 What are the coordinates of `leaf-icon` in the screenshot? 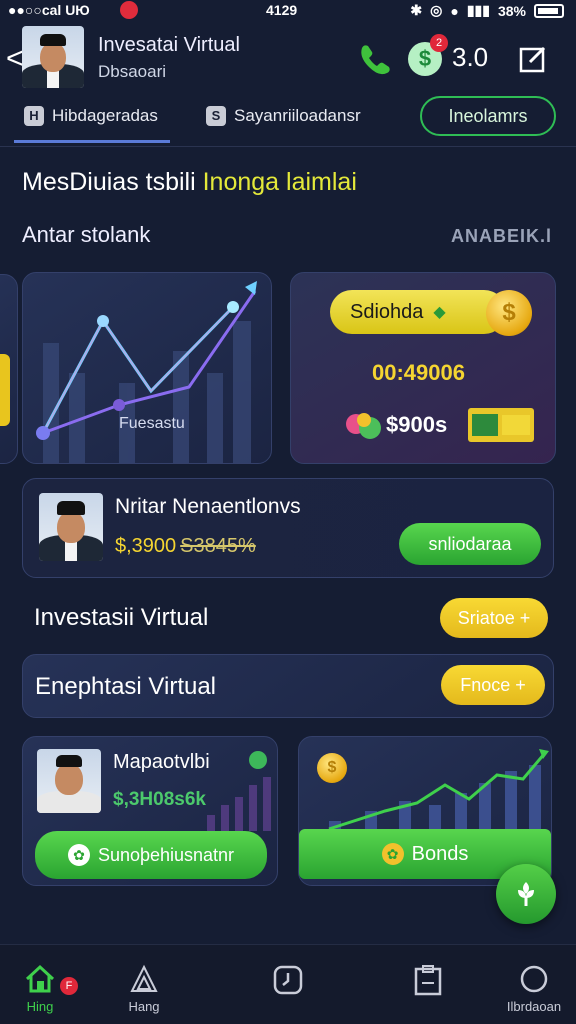 It's located at (526, 894).